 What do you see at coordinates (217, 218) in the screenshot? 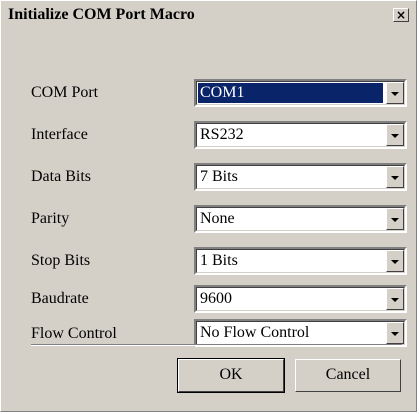
I see `parity-value: None` at bounding box center [217, 218].